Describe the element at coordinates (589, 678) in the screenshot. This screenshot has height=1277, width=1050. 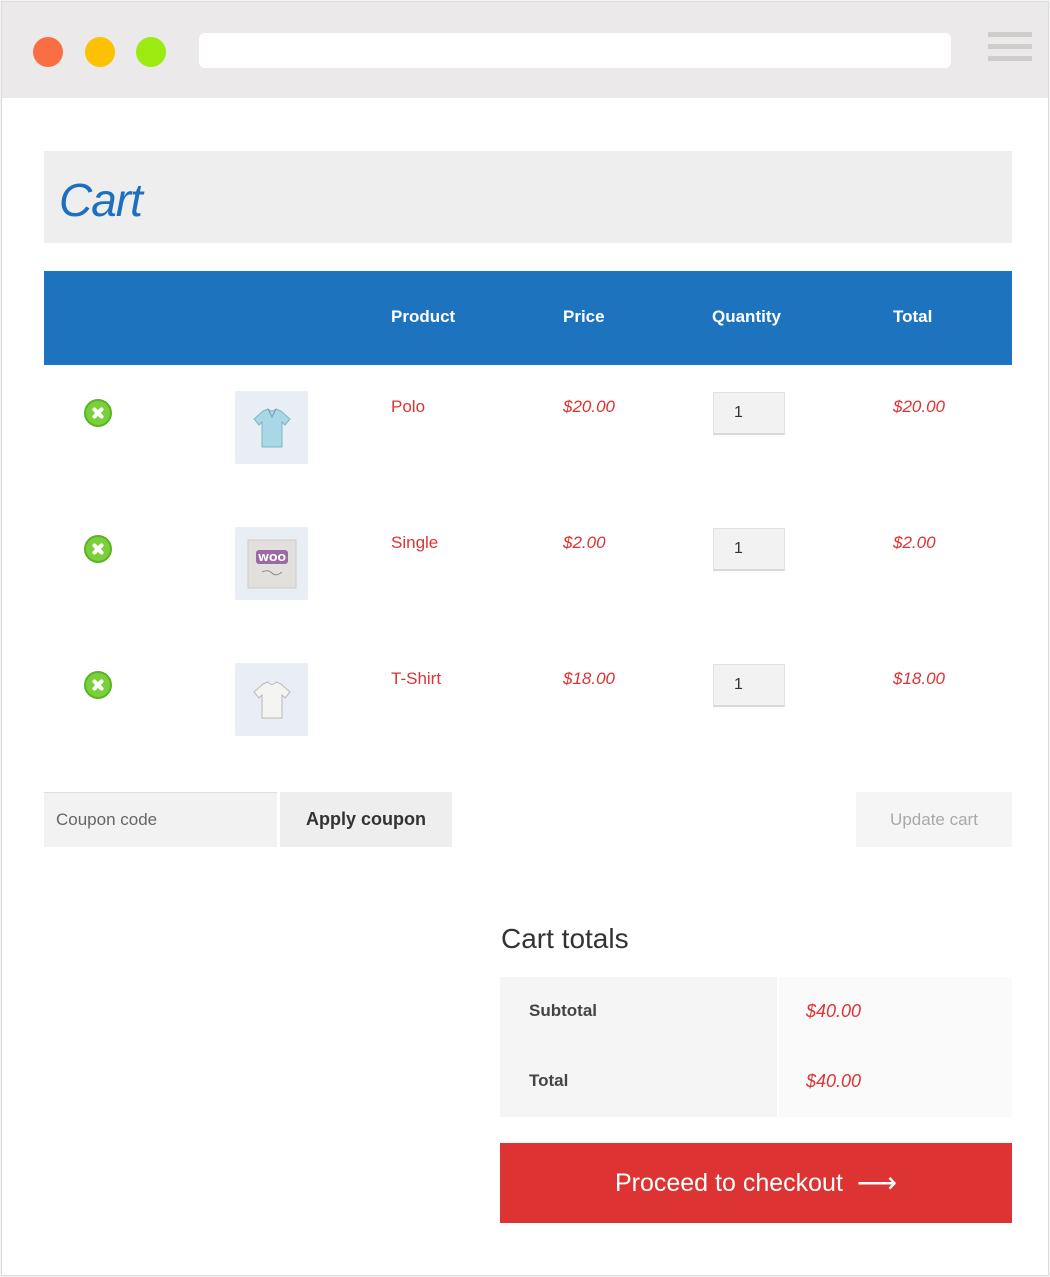
I see `product-price: $18.00` at that location.